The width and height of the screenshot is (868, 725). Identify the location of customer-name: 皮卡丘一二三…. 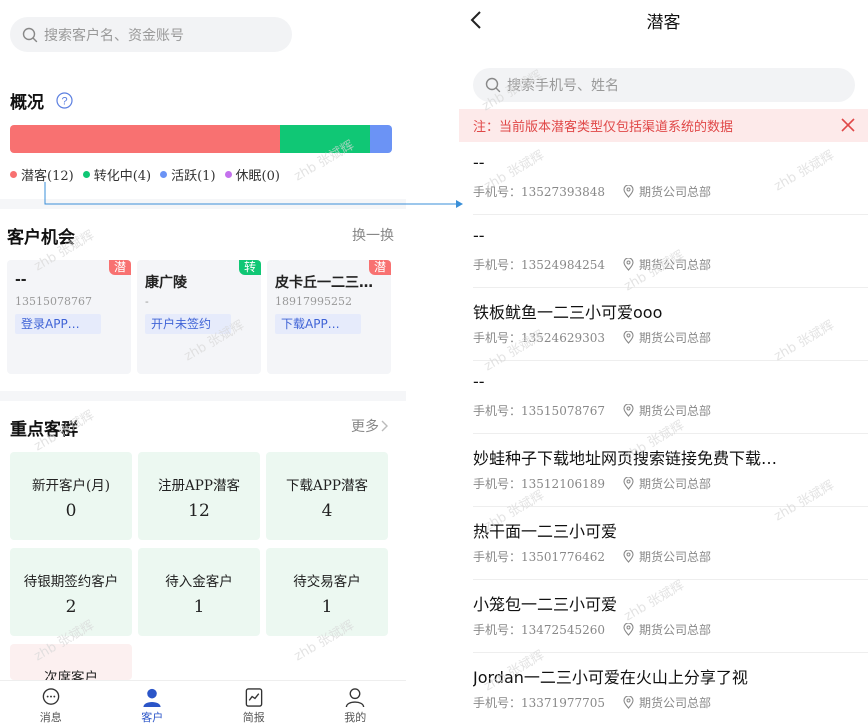
(324, 283).